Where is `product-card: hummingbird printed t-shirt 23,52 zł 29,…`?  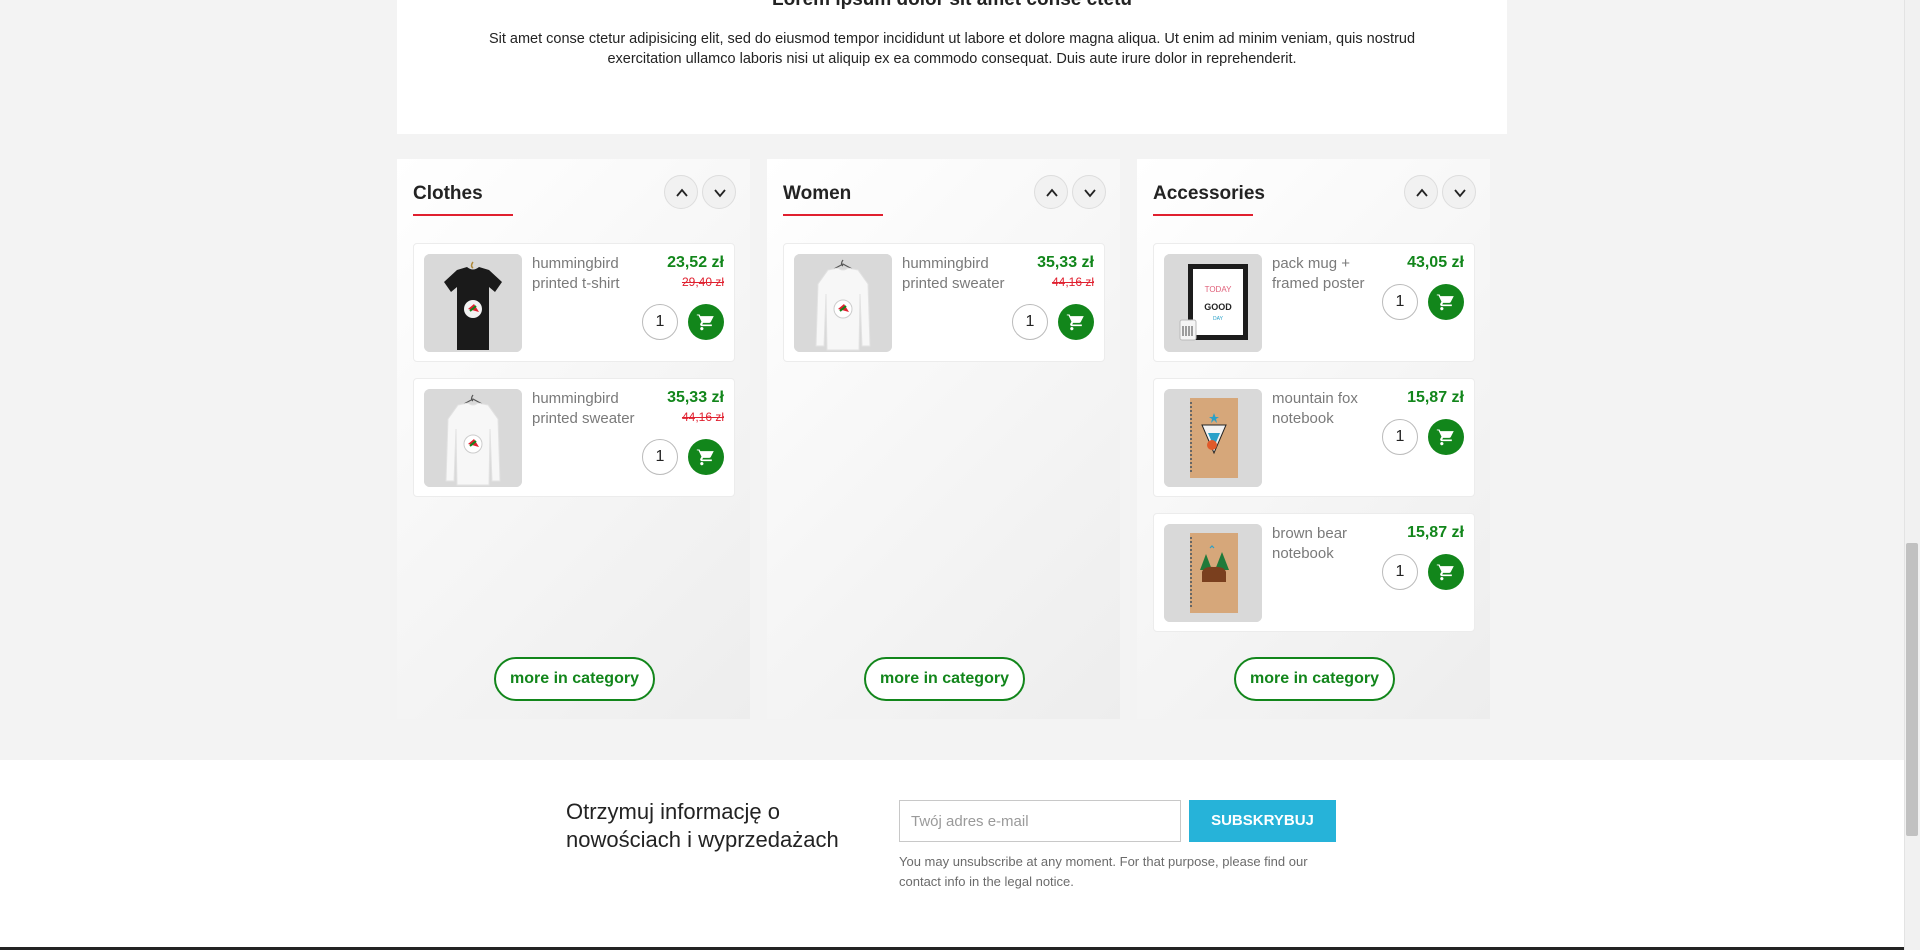 product-card: hummingbird printed t-shirt 23,52 zł 29,… is located at coordinates (574, 302).